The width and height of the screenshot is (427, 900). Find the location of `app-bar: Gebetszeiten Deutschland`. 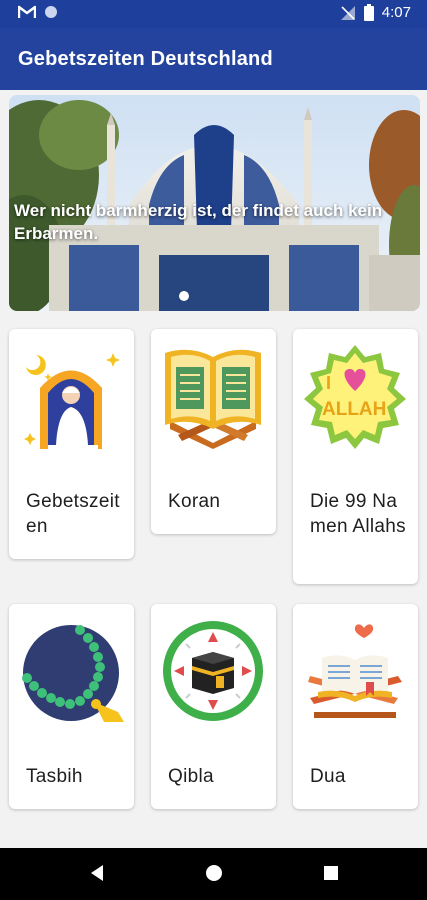

app-bar: Gebetszeiten Deutschland is located at coordinates (213, 59).